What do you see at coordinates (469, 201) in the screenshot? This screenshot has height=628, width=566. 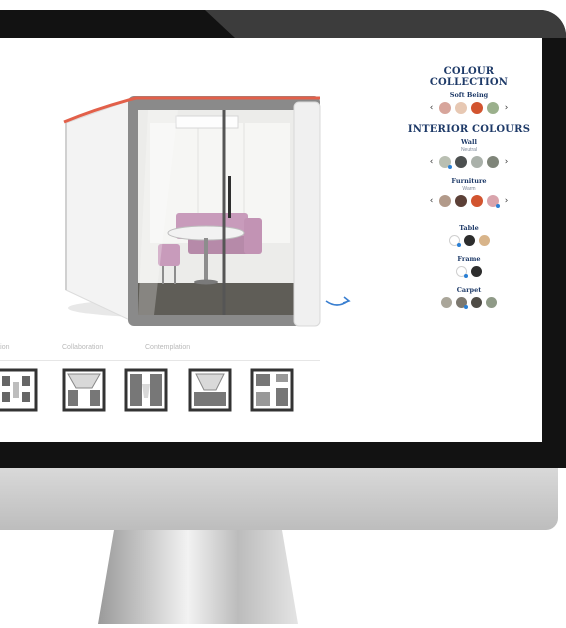 I see `furniture-swatches: ‹ ›` at bounding box center [469, 201].